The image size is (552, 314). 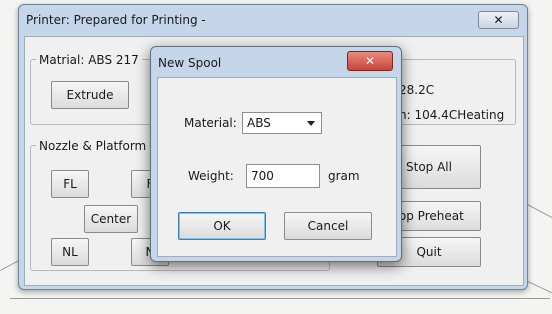 What do you see at coordinates (116, 20) in the screenshot?
I see `main-window-title: Printer: Prepared for Printing -` at bounding box center [116, 20].